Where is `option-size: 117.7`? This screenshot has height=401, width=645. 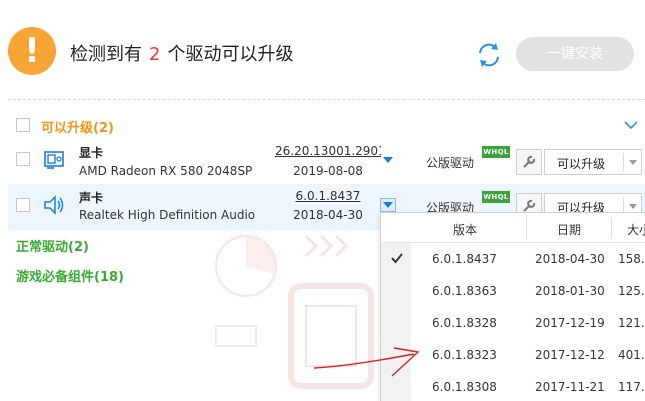 option-size: 117.7 is located at coordinates (631, 387).